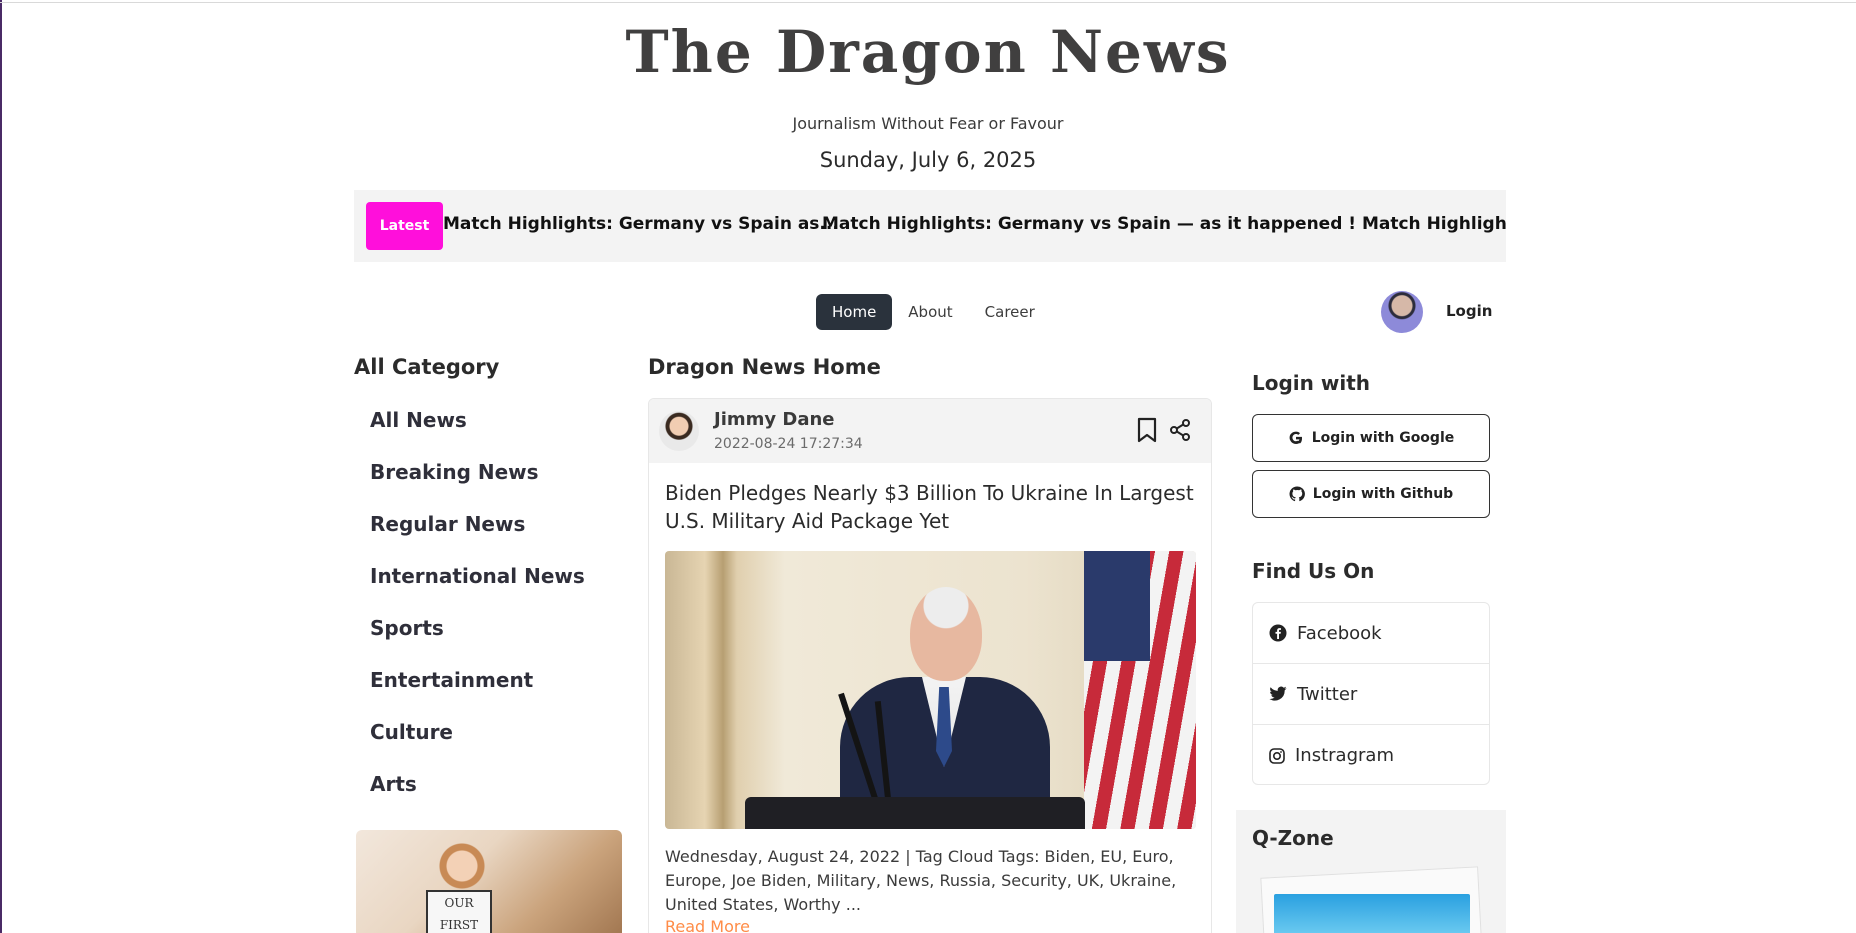 Image resolution: width=1856 pixels, height=933 pixels. I want to click on social-links: Facebook Twitter Instragram, so click(1371, 693).